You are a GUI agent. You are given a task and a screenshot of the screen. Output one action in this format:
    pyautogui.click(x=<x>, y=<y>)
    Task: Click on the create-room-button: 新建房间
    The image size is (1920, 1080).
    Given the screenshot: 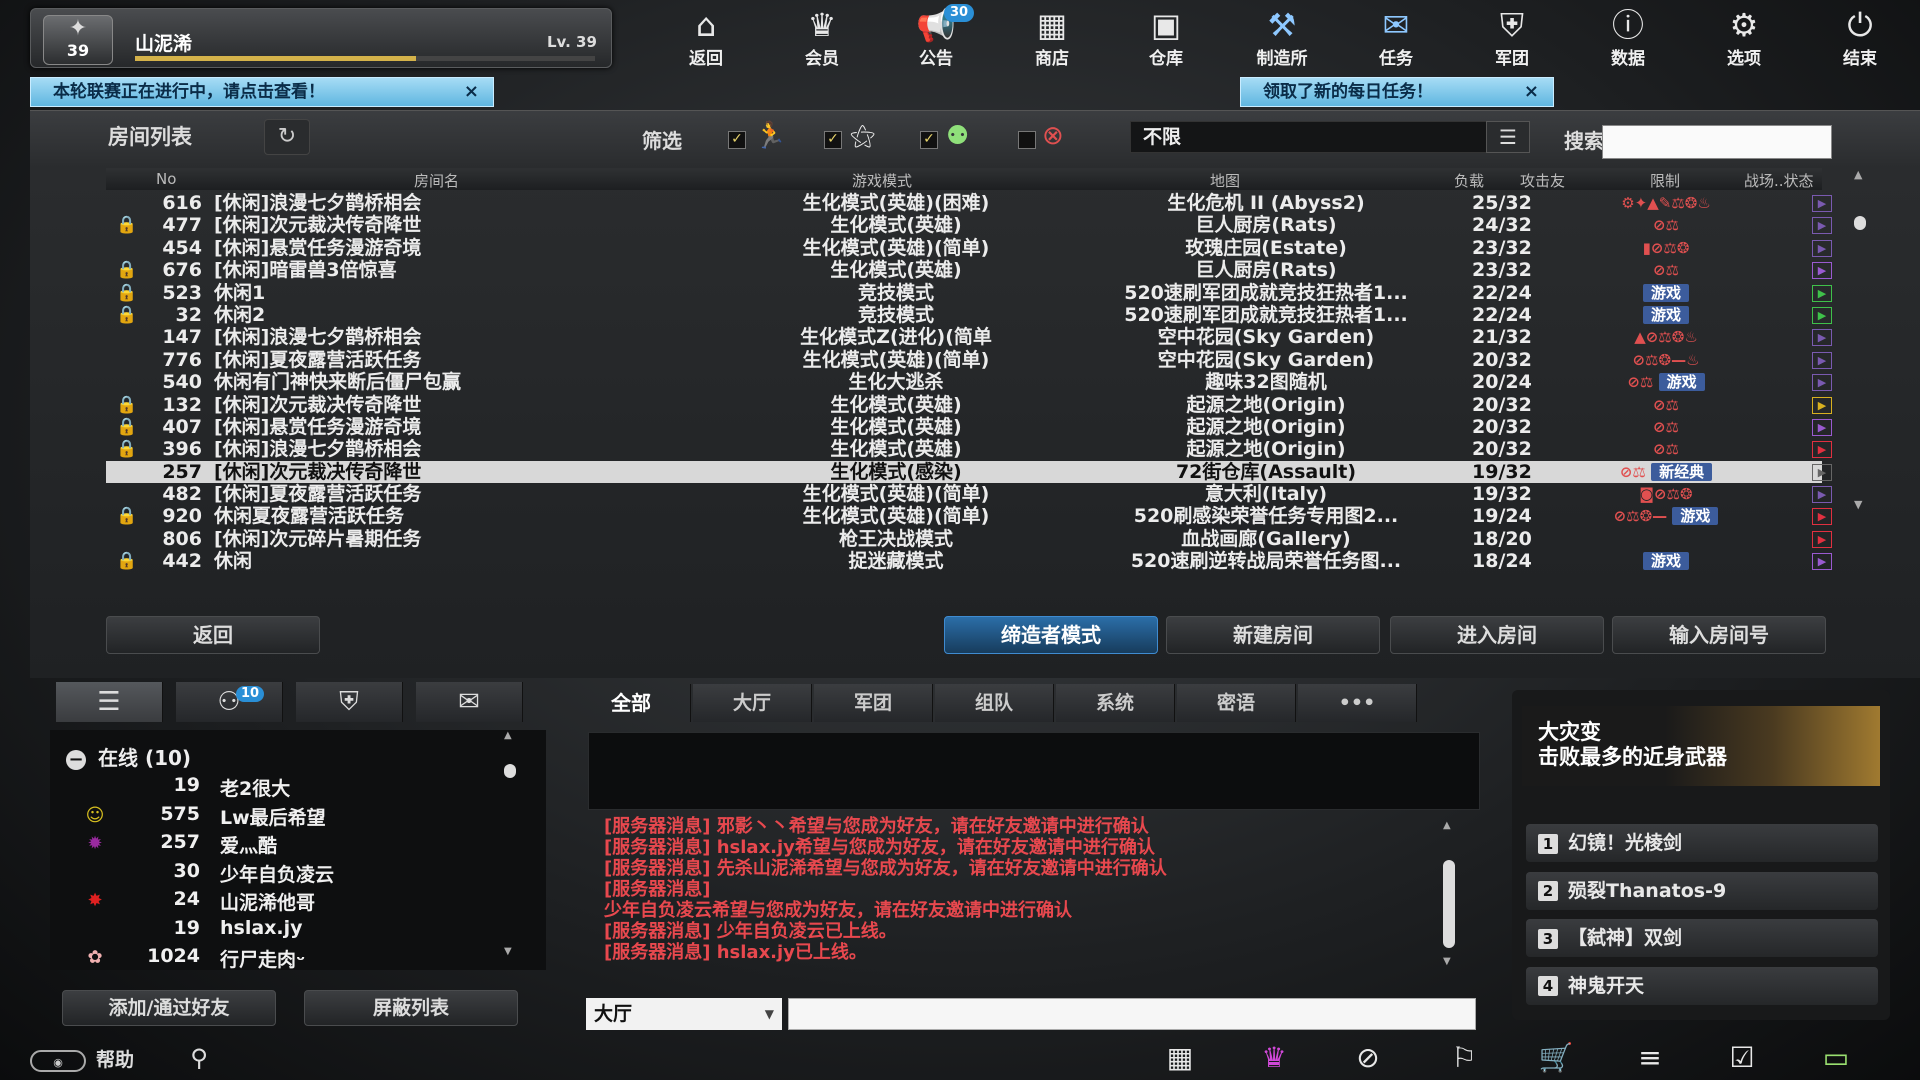 What is the action you would take?
    pyautogui.click(x=1273, y=635)
    